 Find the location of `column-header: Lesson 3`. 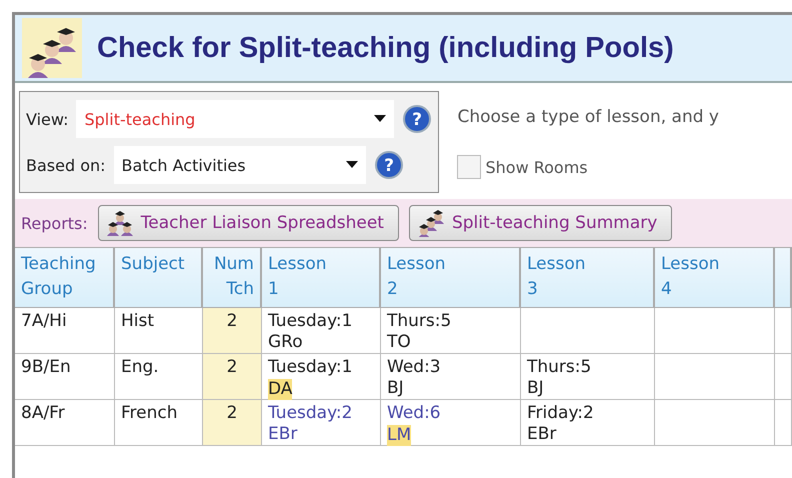

column-header: Lesson 3 is located at coordinates (588, 278).